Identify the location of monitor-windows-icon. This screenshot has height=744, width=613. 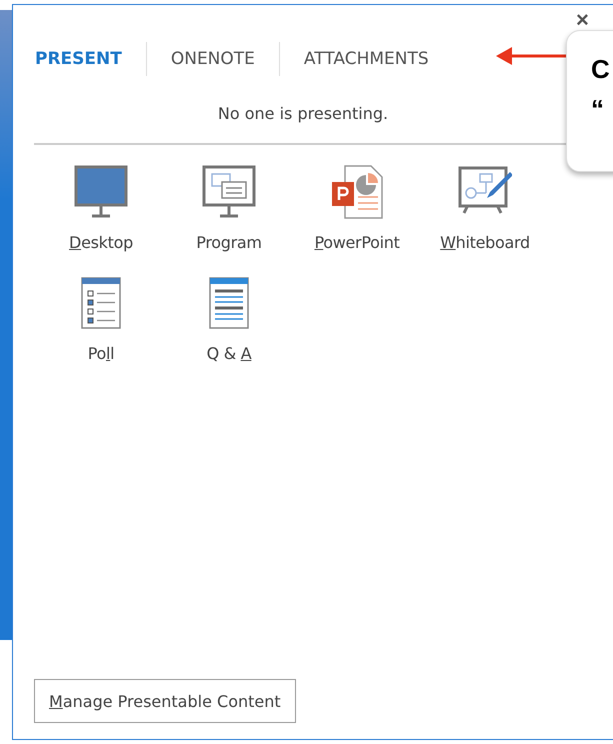
(229, 192).